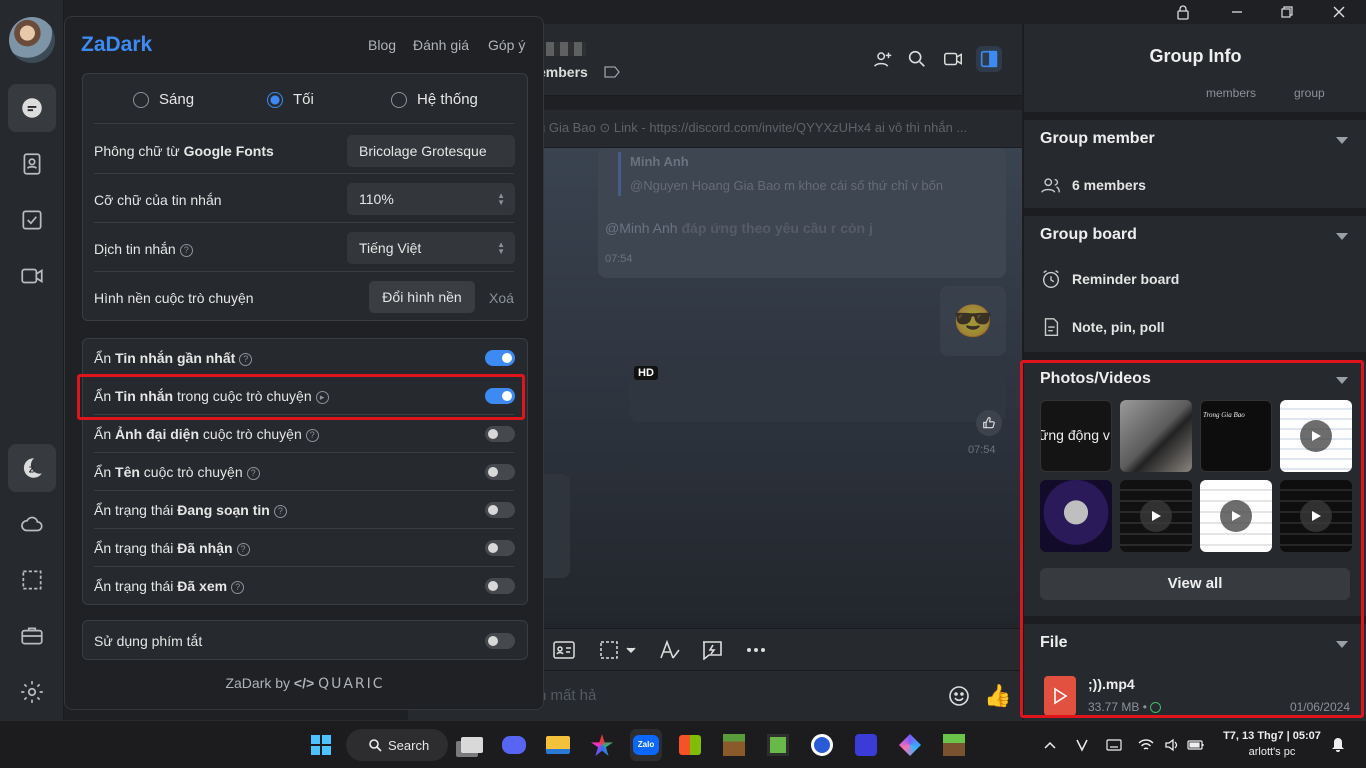  What do you see at coordinates (989, 423) in the screenshot?
I see `thumbs-up-reaction-icon` at bounding box center [989, 423].